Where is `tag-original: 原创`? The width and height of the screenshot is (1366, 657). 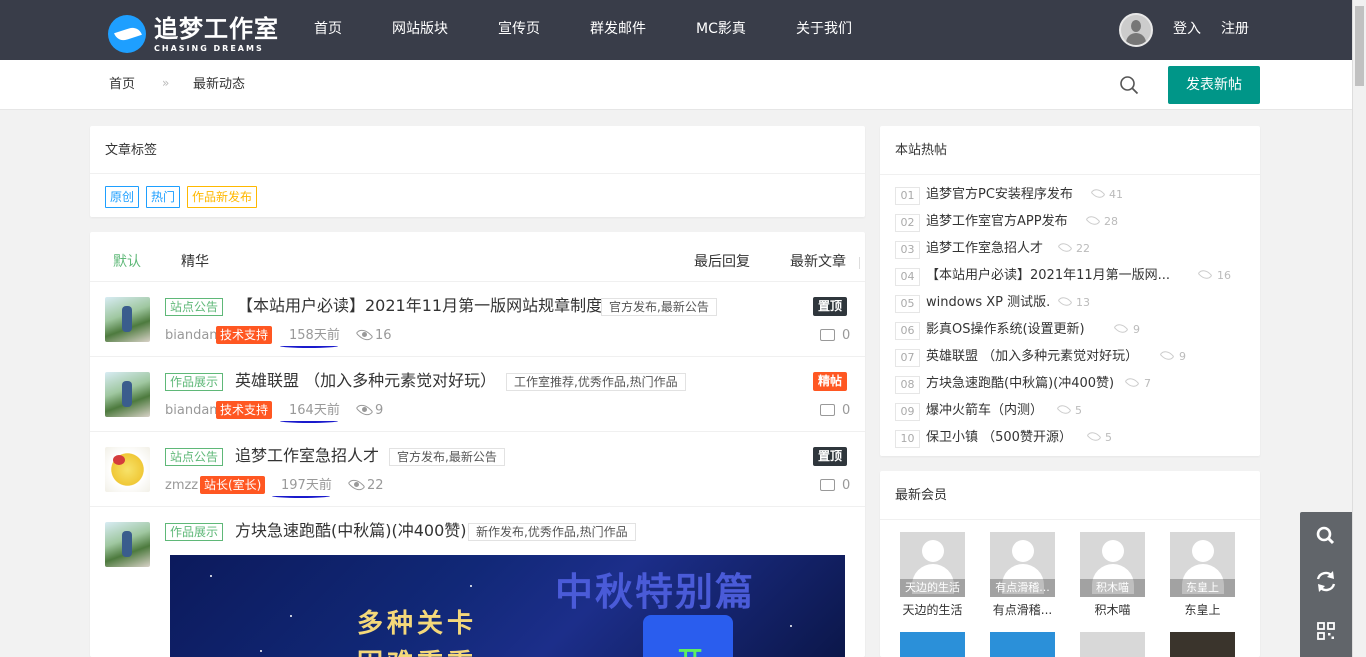
tag-original: 原创 is located at coordinates (122, 197).